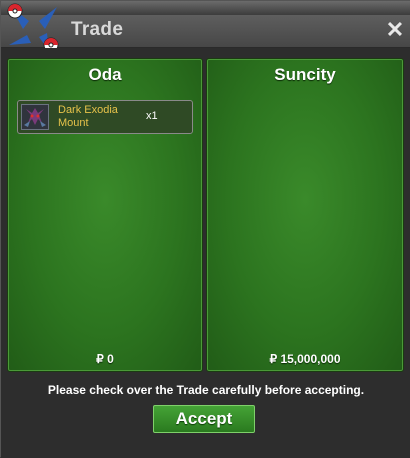  What do you see at coordinates (105, 359) in the screenshot?
I see `money-offer-left: ₽ 0` at bounding box center [105, 359].